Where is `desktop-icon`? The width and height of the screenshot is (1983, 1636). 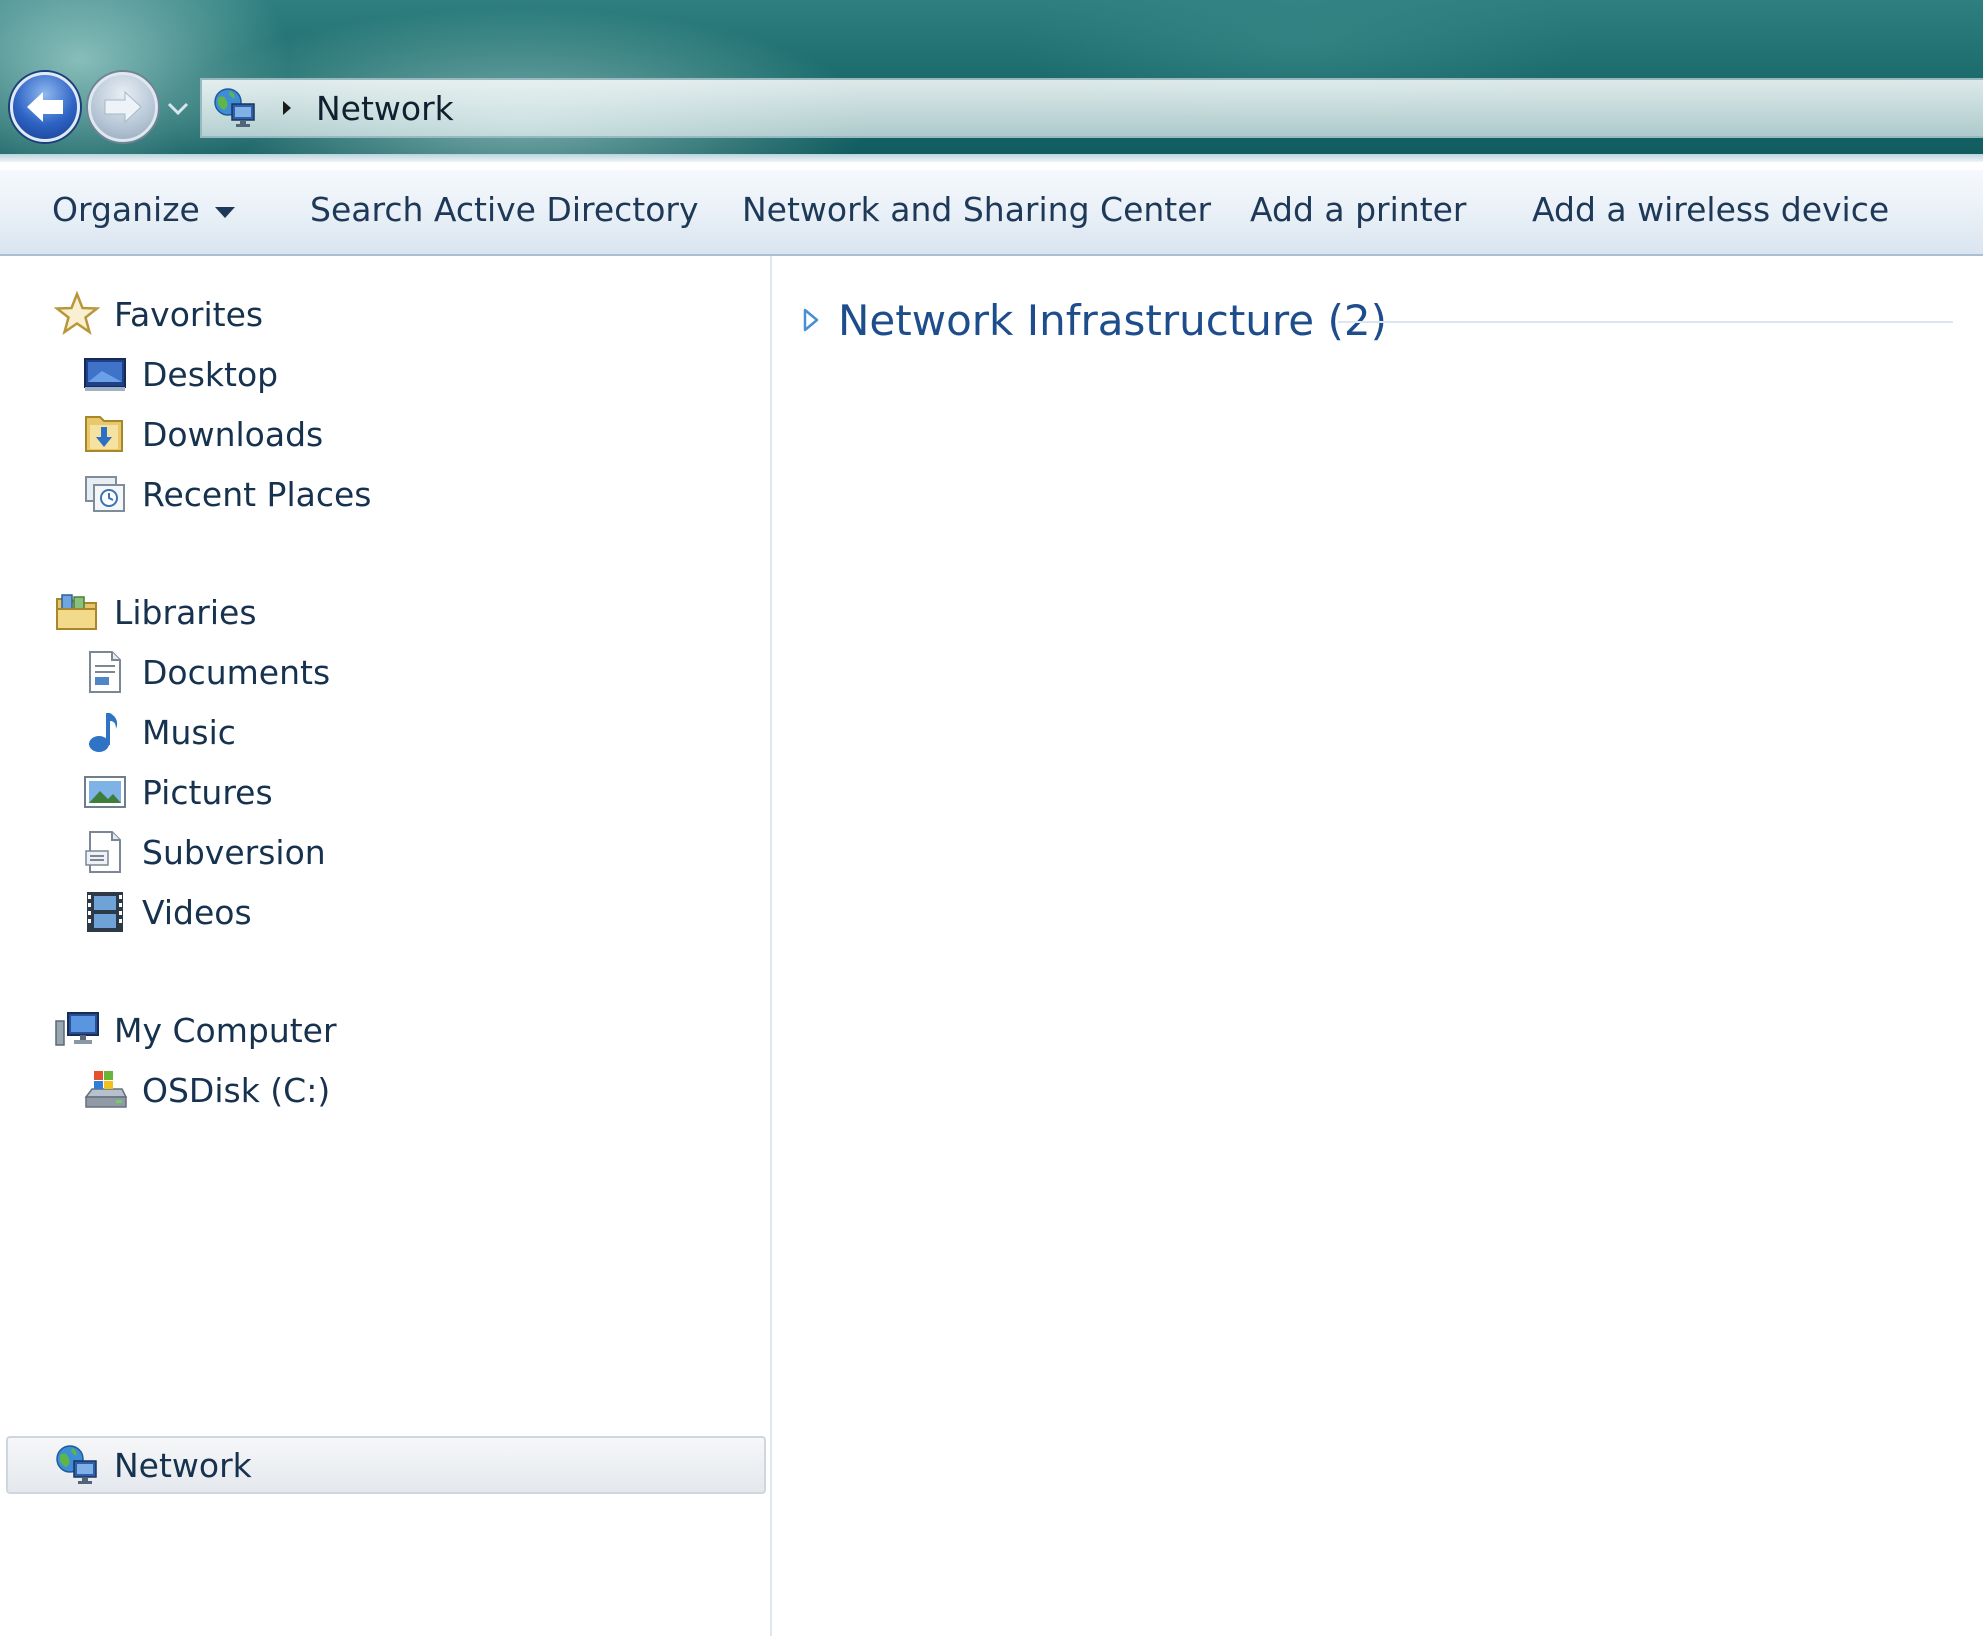
desktop-icon is located at coordinates (105, 374).